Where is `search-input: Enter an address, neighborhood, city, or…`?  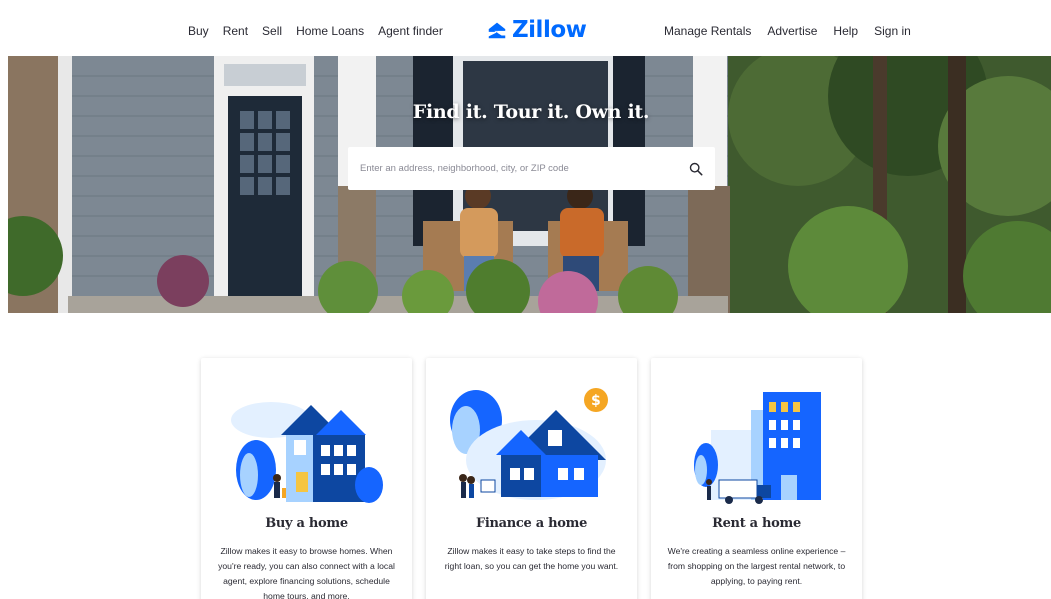 search-input: Enter an address, neighborhood, city, or… is located at coordinates (524, 168).